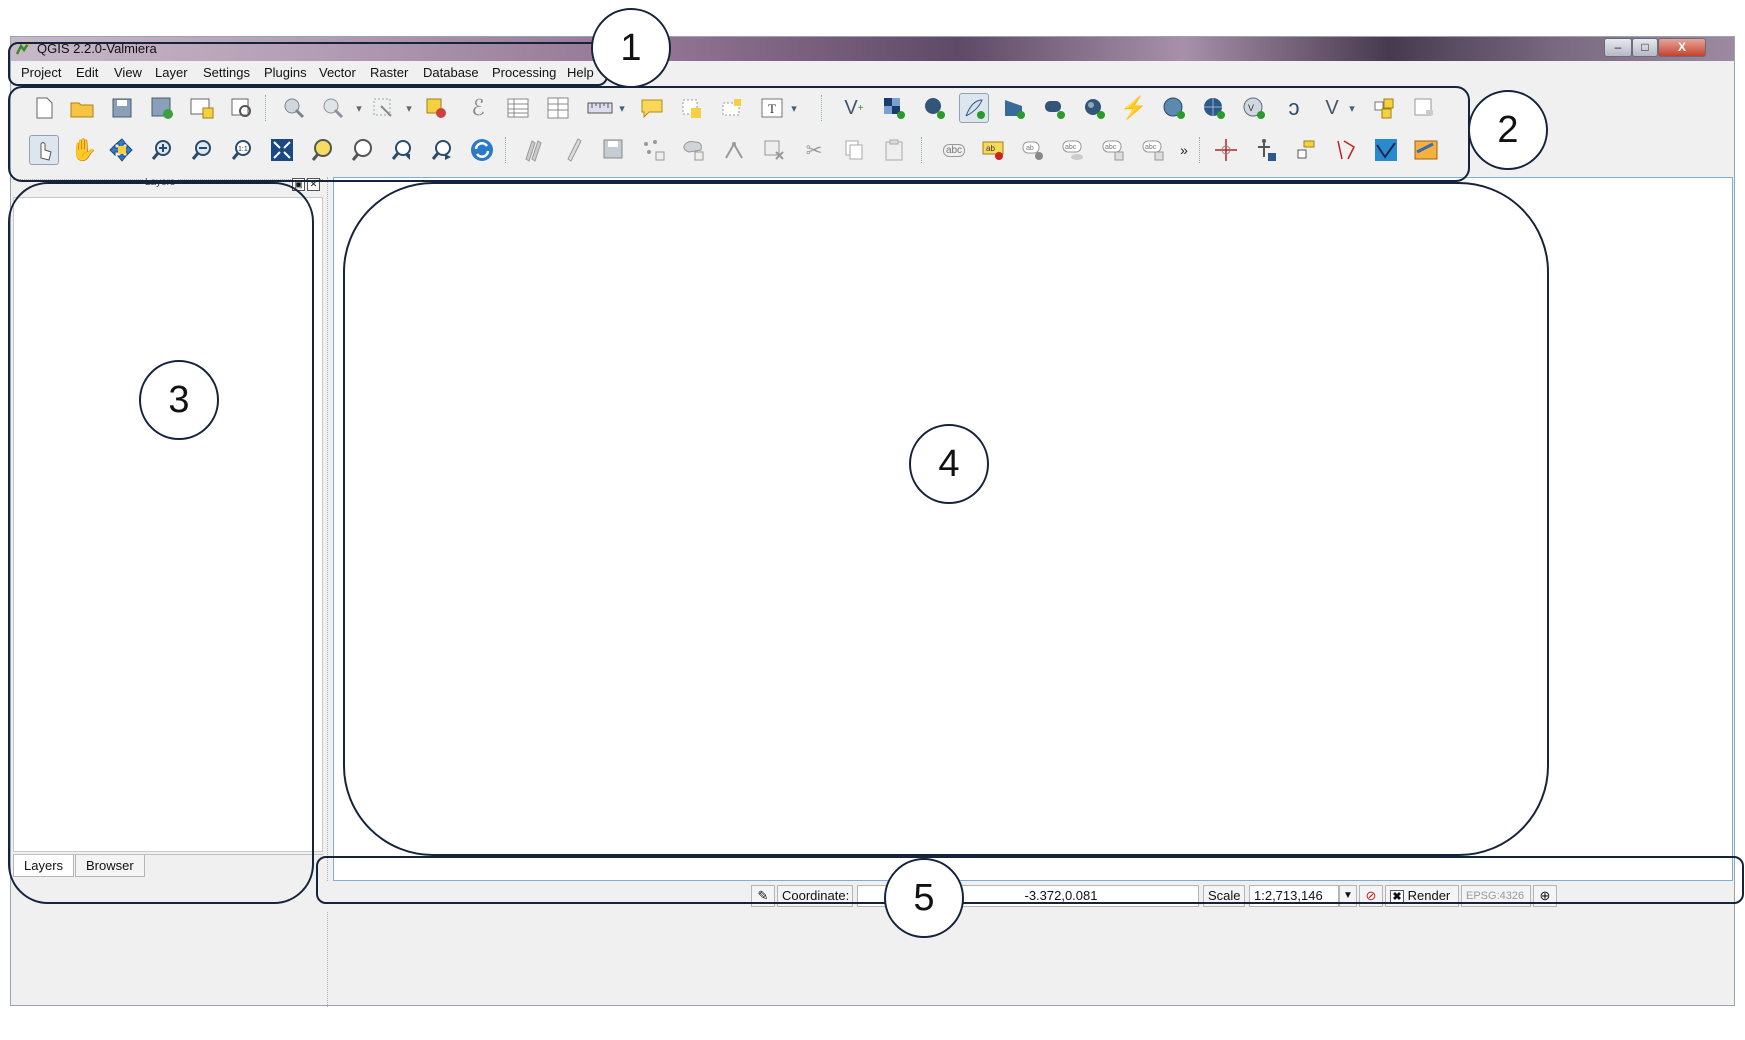 The height and width of the screenshot is (1040, 1745). What do you see at coordinates (1422, 896) in the screenshot?
I see `render-toggle: ✖ Render` at bounding box center [1422, 896].